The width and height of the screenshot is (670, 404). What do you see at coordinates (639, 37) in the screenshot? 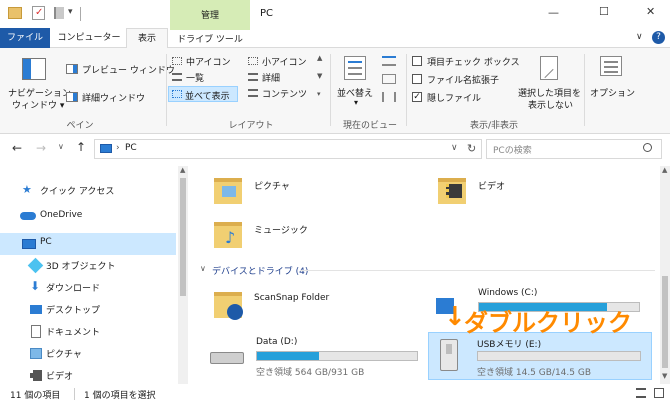
I see `collapse-ribbon-icon: ∨` at bounding box center [639, 37].